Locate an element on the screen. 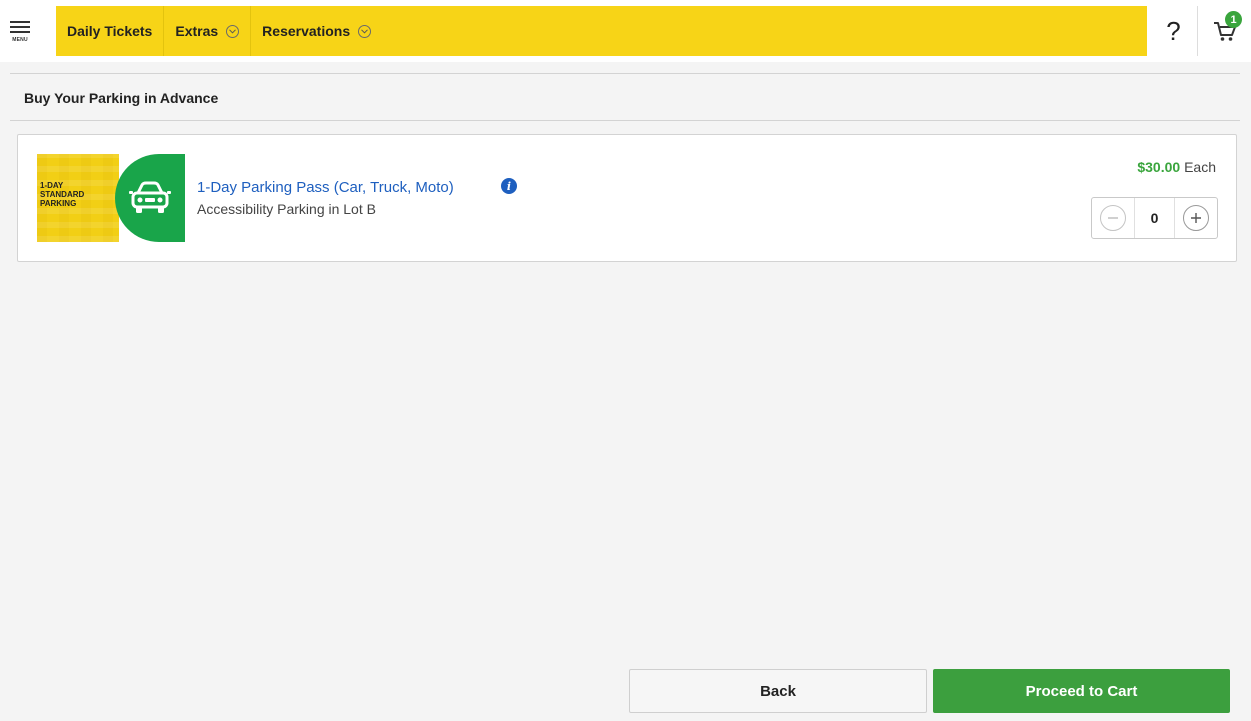 Image resolution: width=1251 pixels, height=721 pixels. product-title-link: 1-Day Parking Pass (Car, Truck, Moto) is located at coordinates (325, 187).